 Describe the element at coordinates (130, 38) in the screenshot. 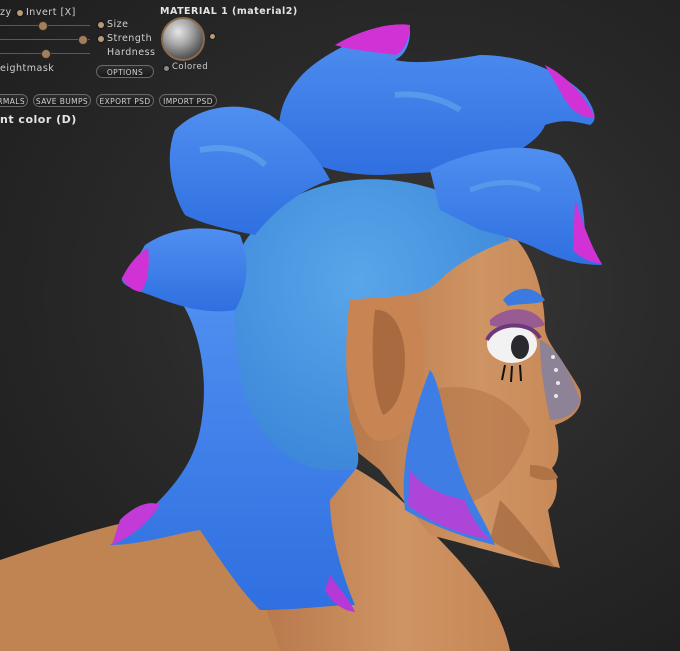

I see `strength-label: Strength` at that location.